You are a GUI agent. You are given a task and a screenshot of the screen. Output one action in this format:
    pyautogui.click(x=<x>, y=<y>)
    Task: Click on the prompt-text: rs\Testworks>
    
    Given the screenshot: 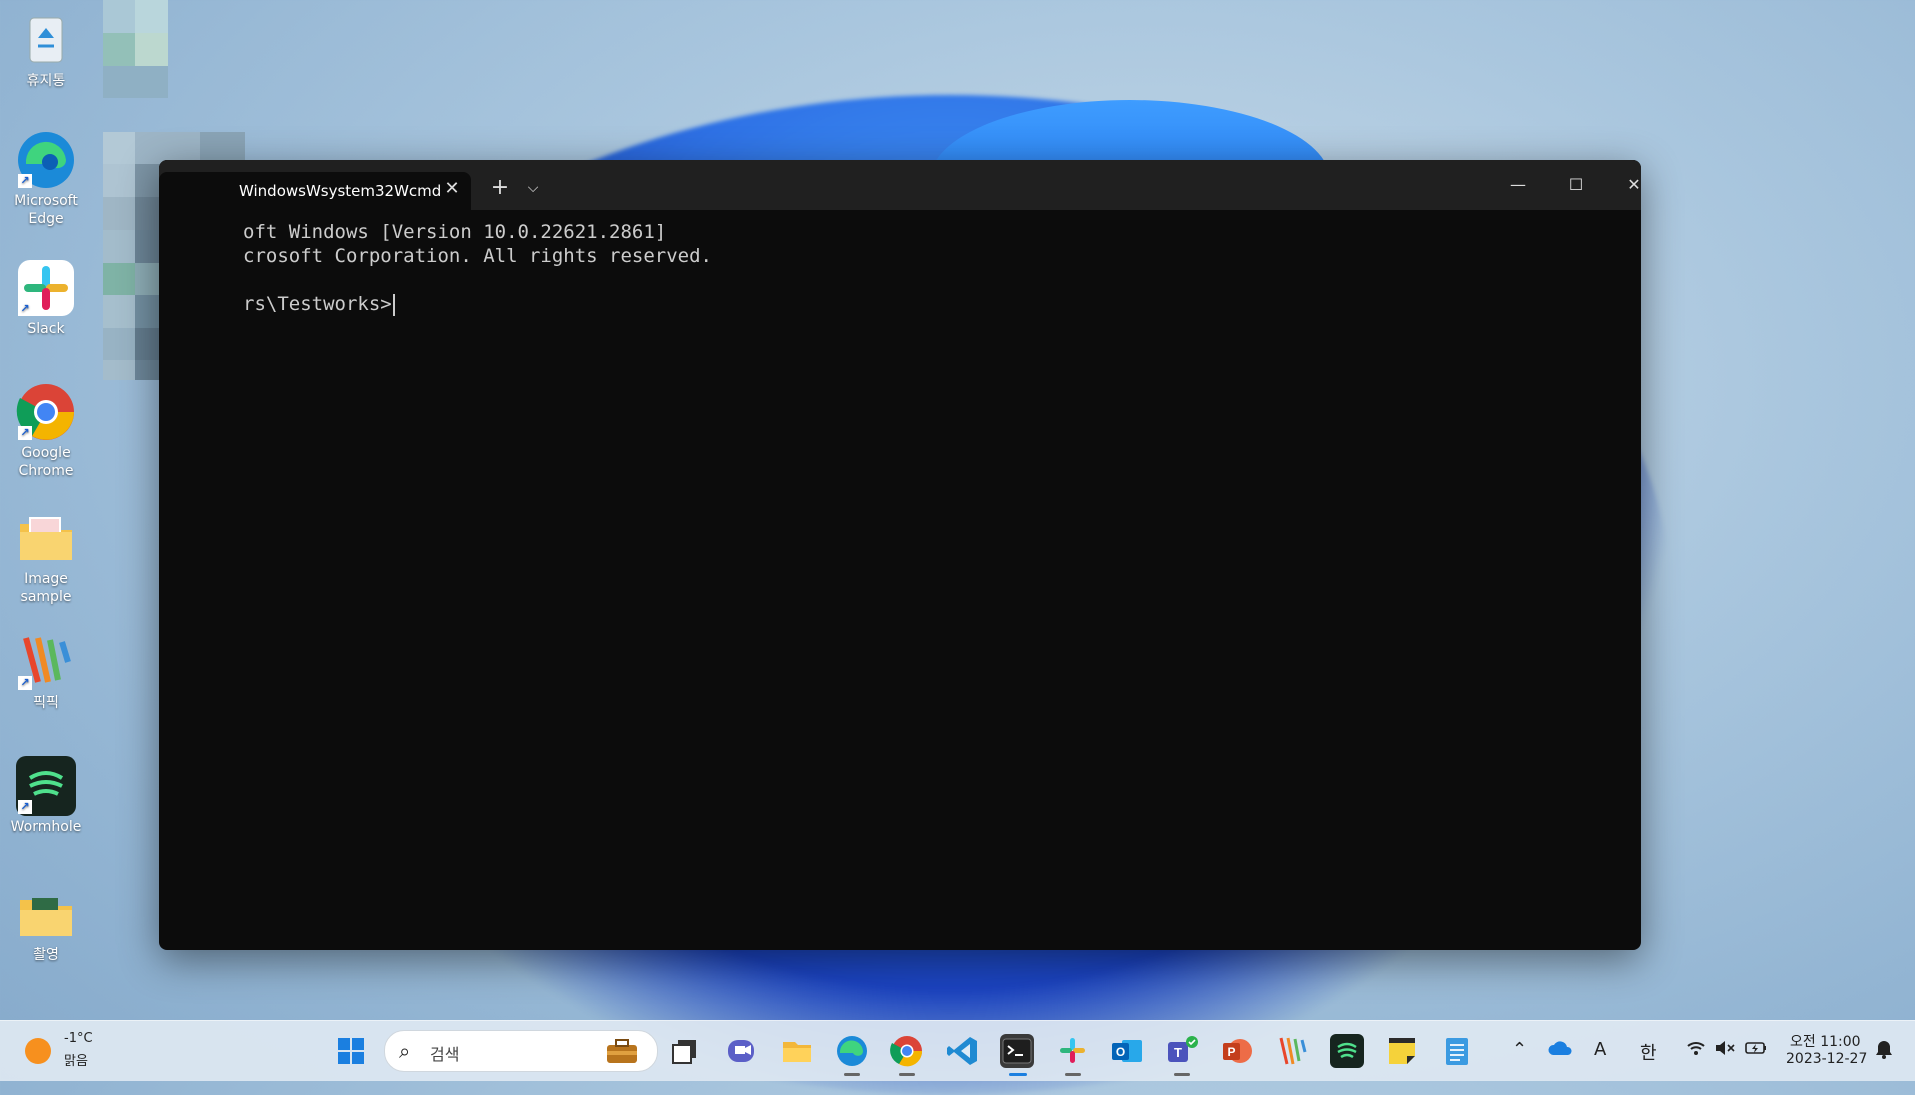 What is the action you would take?
    pyautogui.click(x=317, y=304)
    